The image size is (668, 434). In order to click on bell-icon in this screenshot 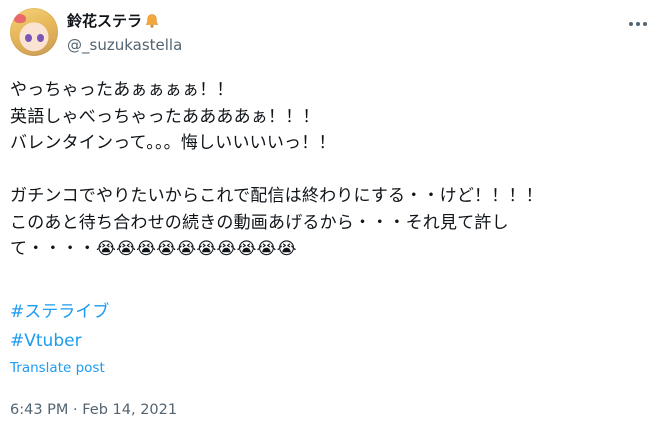, I will do `click(152, 21)`.